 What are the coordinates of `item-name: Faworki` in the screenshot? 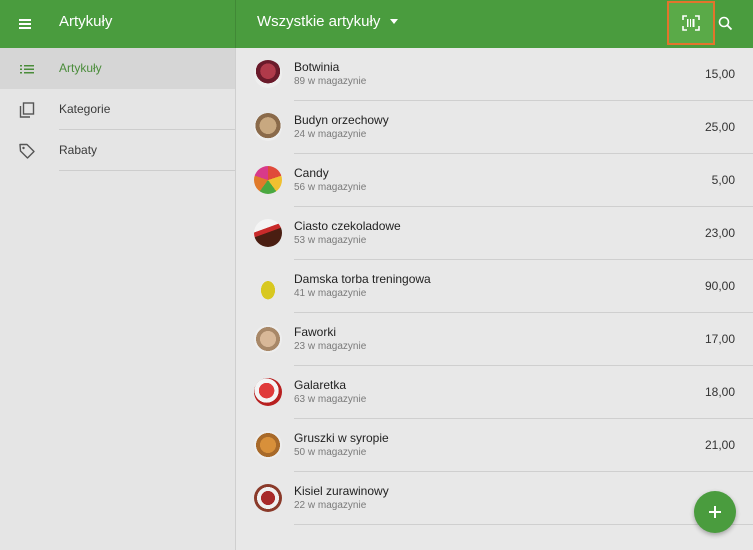 It's located at (315, 332).